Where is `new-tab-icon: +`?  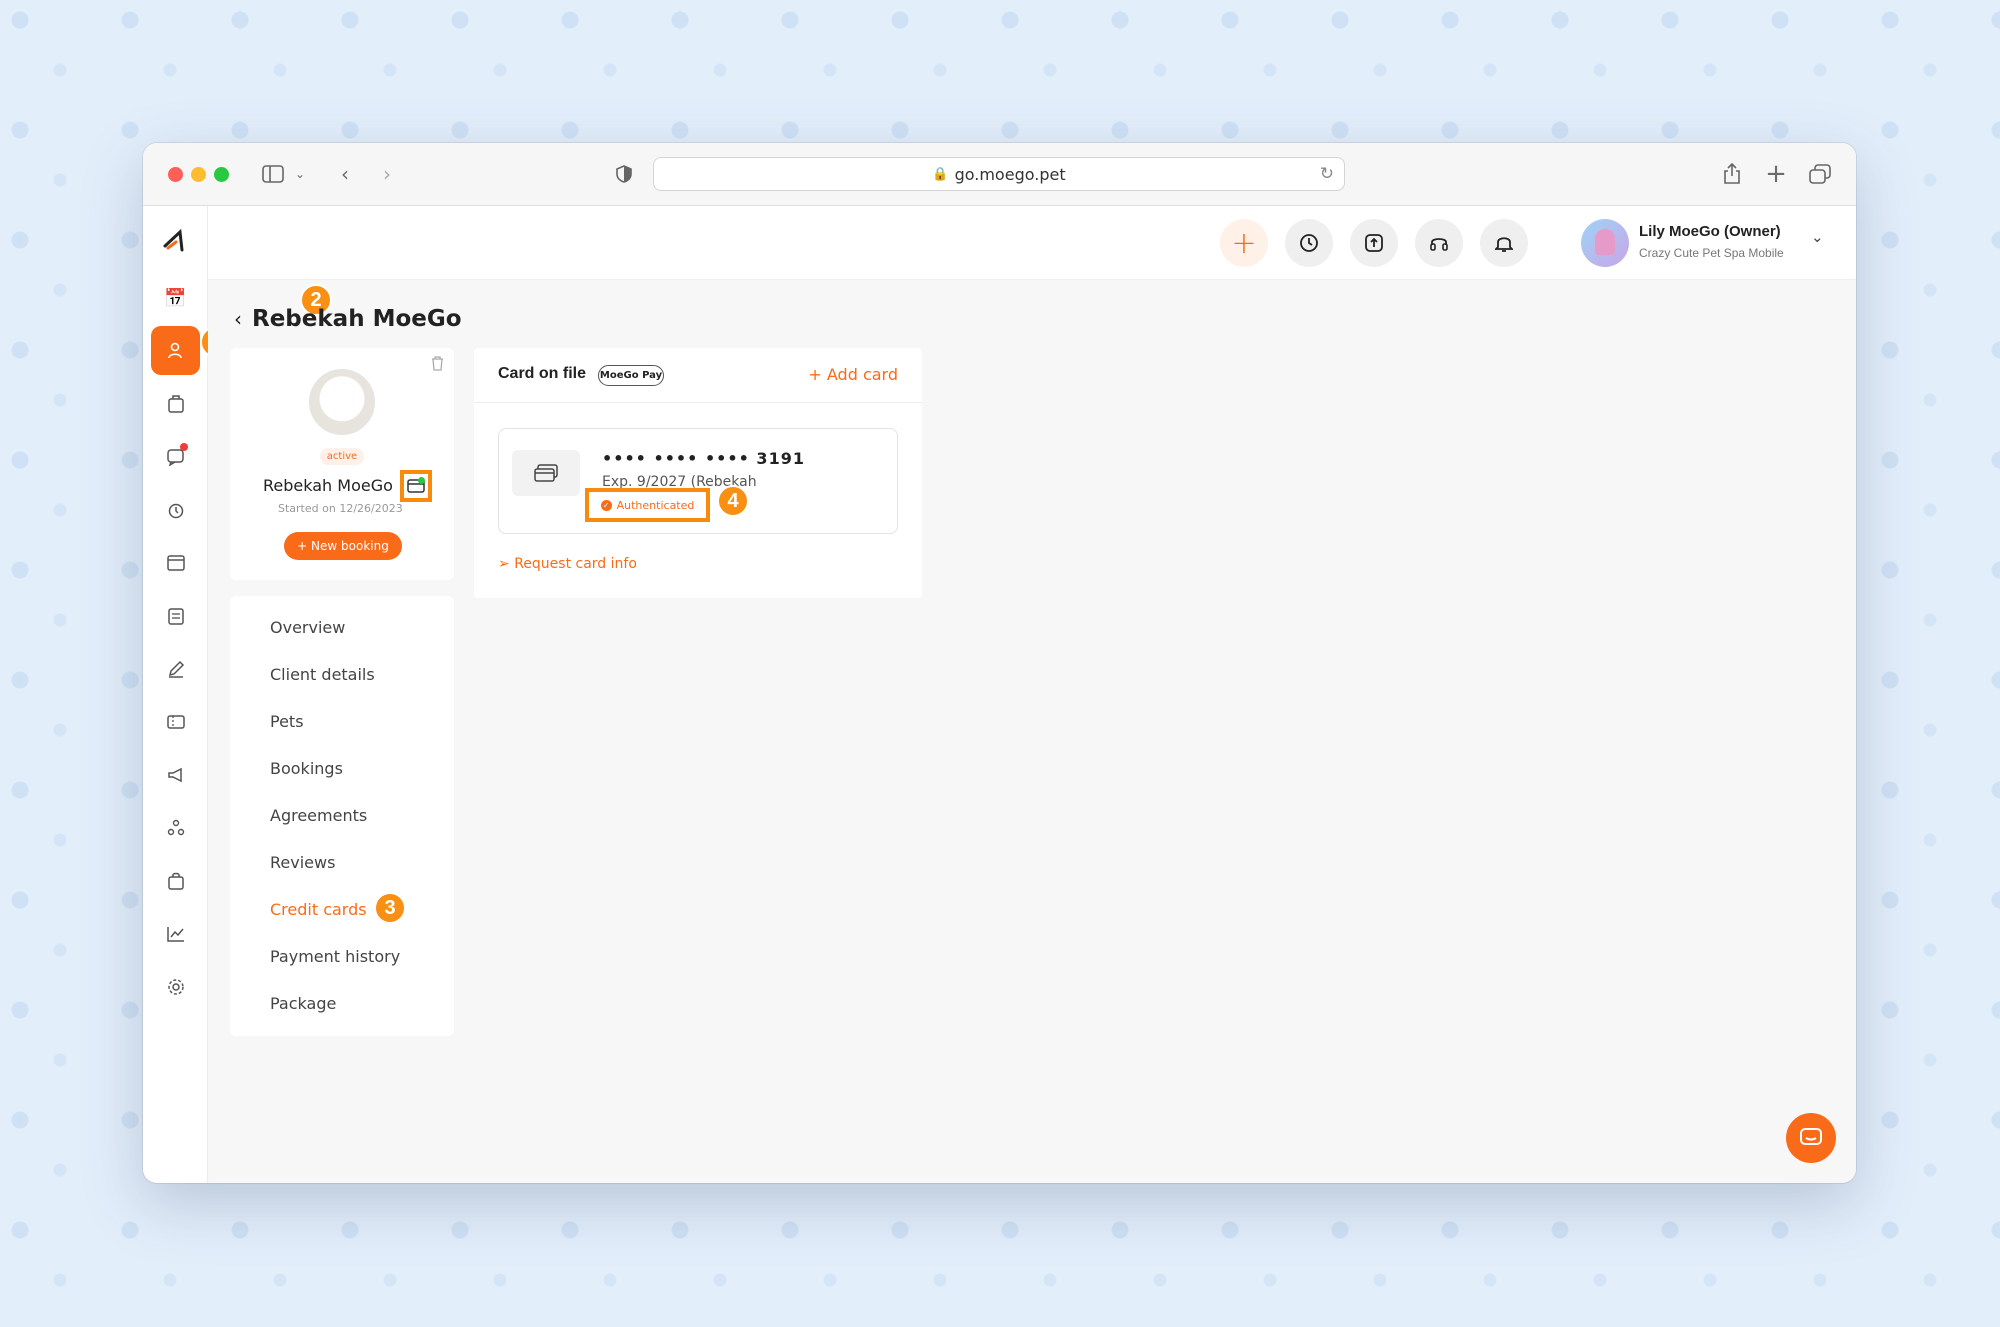
new-tab-icon: + is located at coordinates (1776, 174).